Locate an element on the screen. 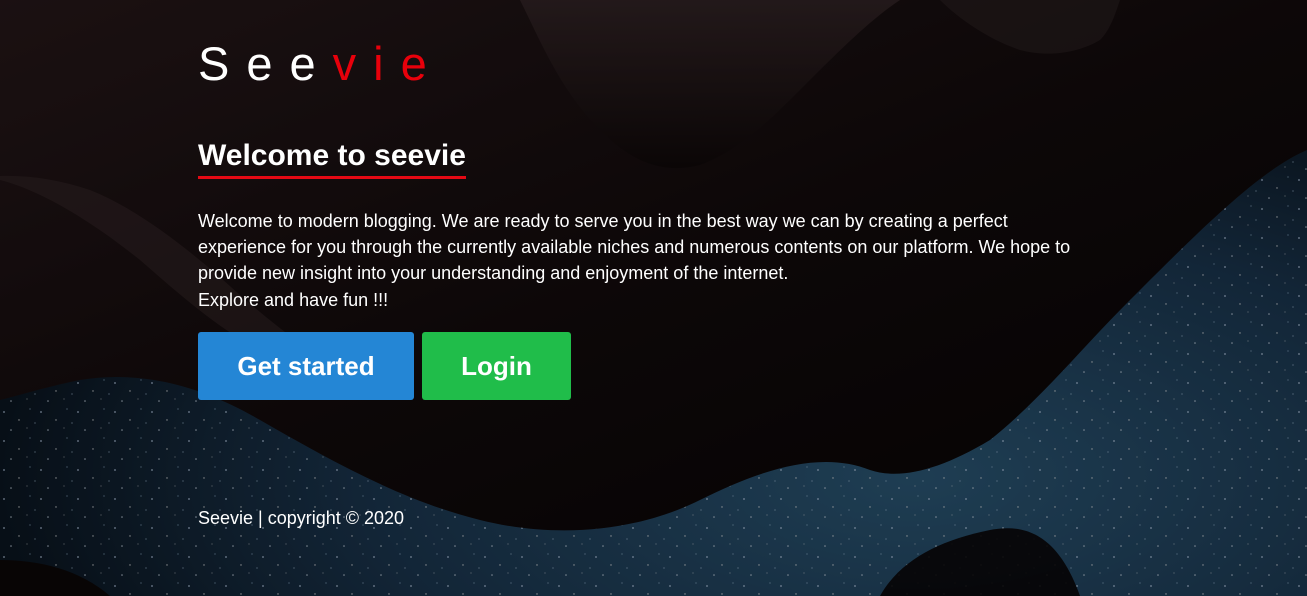 Image resolution: width=1307 pixels, height=596 pixels. site-logo: Seevie is located at coordinates (321, 64).